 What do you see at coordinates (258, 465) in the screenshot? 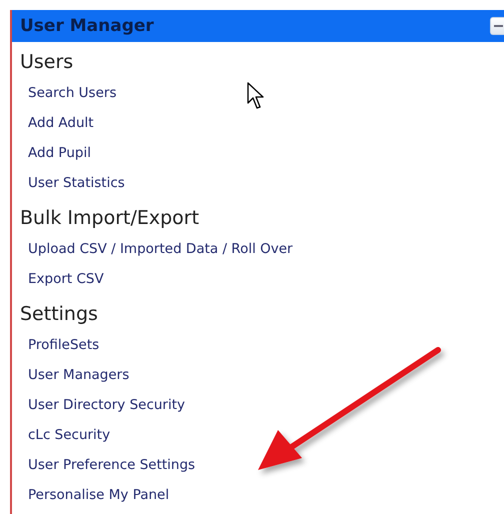
I see `menu-link: User Preference Settings` at bounding box center [258, 465].